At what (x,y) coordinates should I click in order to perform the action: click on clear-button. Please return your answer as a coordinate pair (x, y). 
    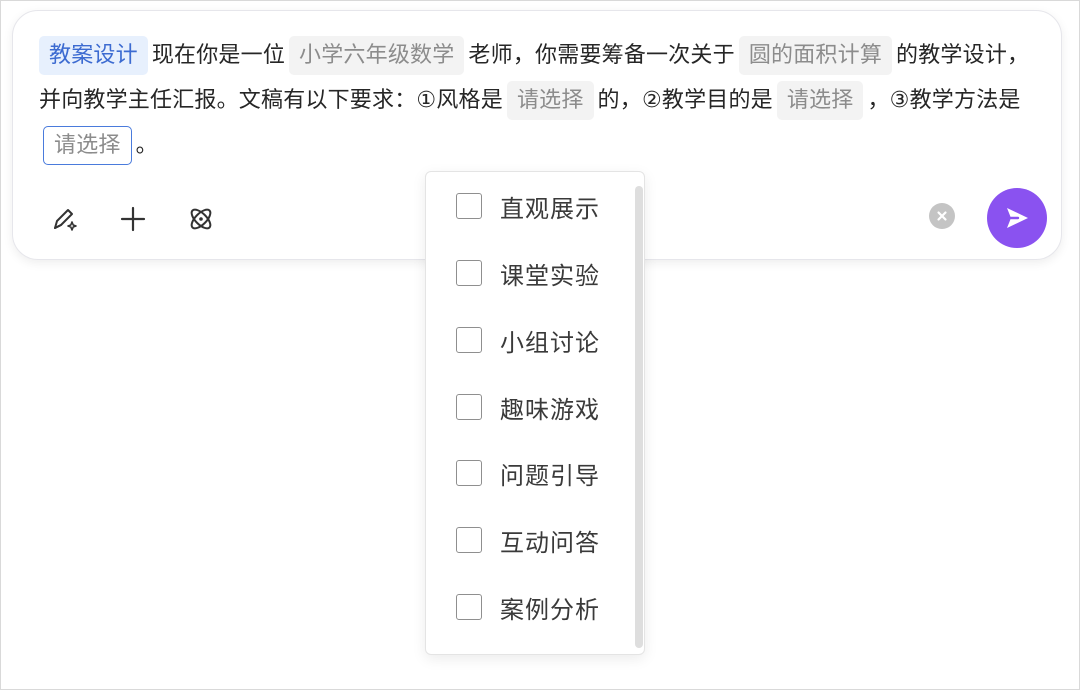
    Looking at the image, I should click on (942, 216).